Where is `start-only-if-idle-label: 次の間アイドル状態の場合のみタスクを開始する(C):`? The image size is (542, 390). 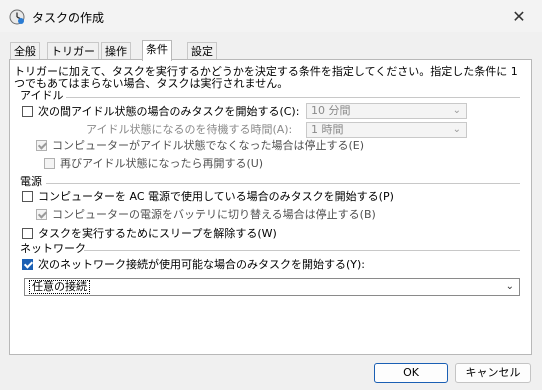
start-only-if-idle-label: 次の間アイドル状態の場合のみタスクを開始する(C): is located at coordinates (168, 111).